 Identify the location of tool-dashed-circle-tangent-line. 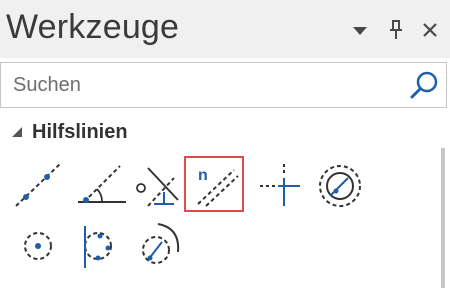
(100, 246).